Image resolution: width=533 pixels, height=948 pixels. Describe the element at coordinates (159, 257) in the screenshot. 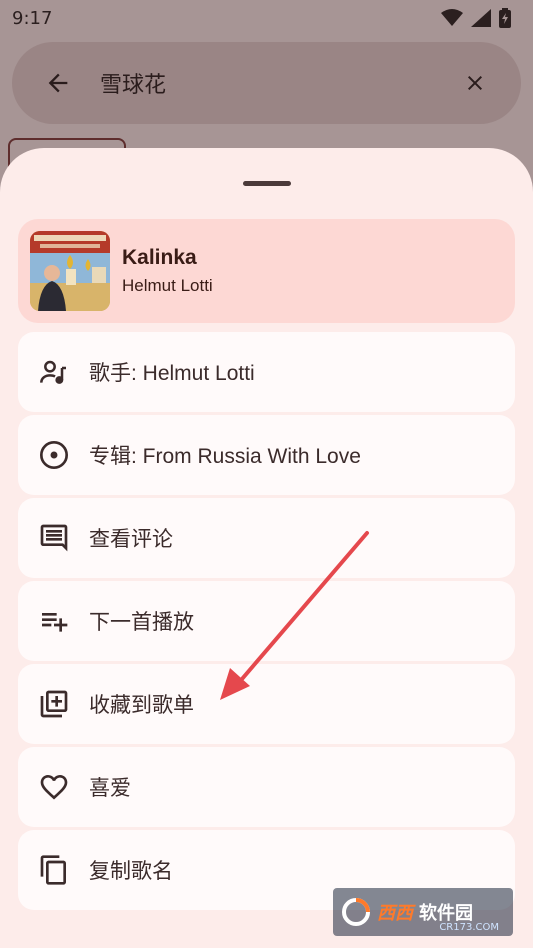

I see `track-title: Kalinka` at that location.